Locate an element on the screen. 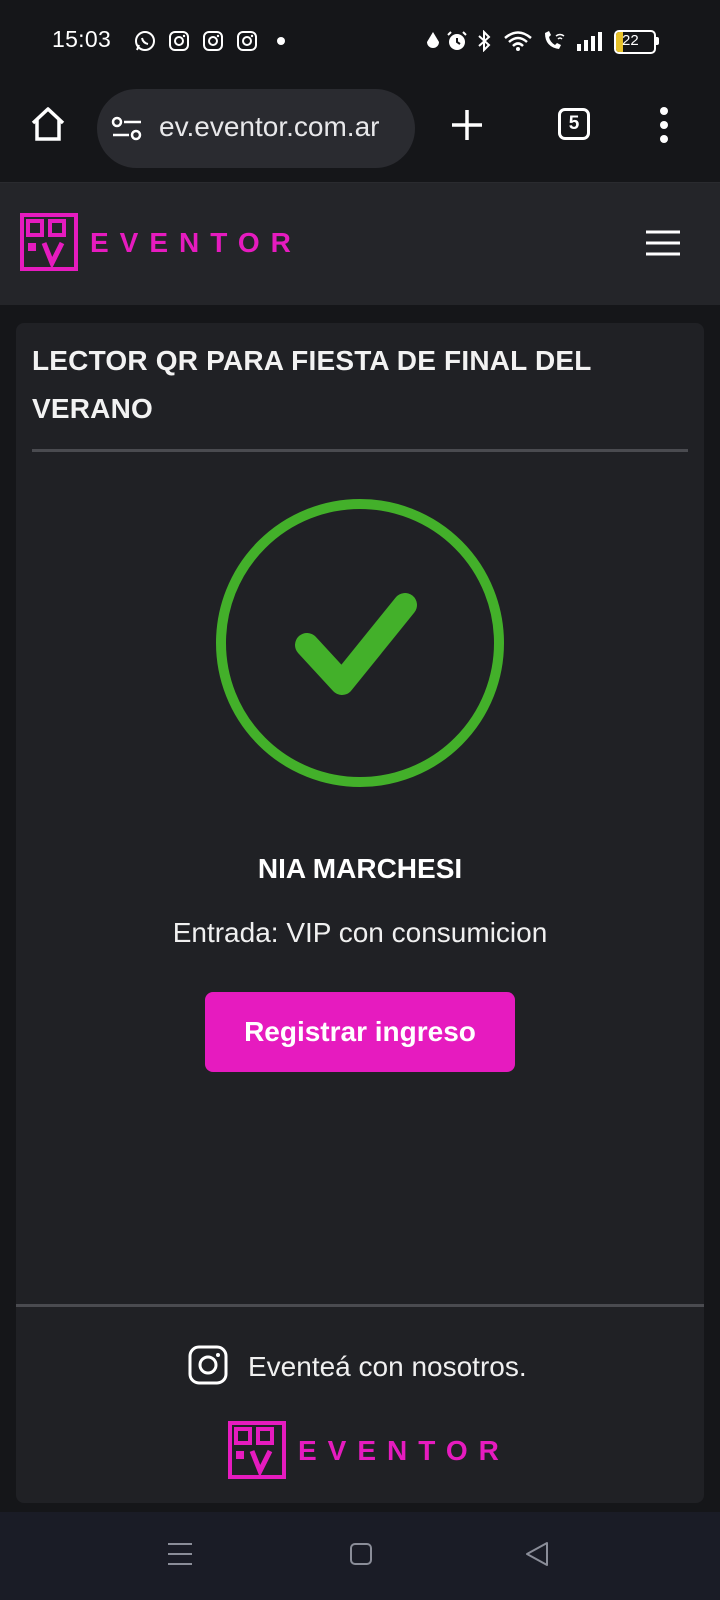 The height and width of the screenshot is (1600, 720). title-divider is located at coordinates (360, 450).